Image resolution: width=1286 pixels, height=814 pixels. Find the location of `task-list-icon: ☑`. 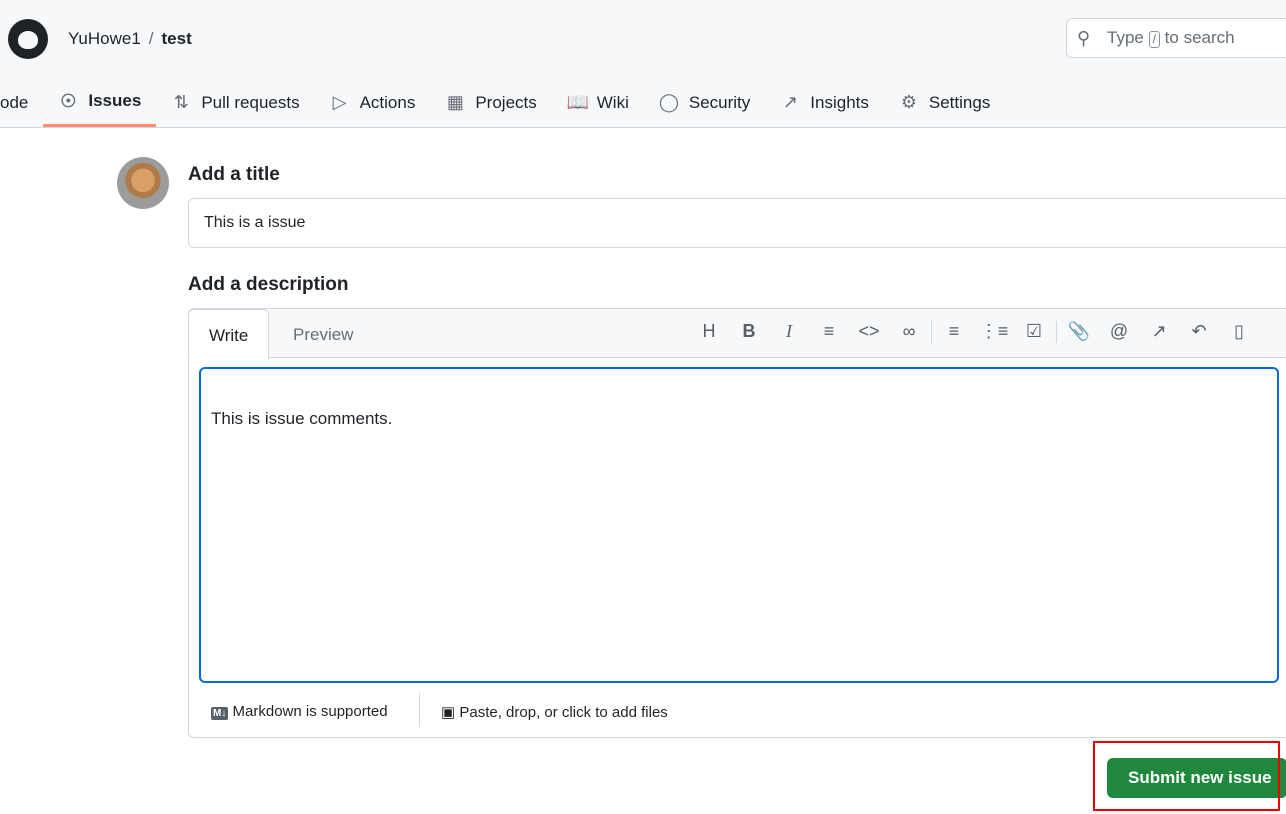

task-list-icon: ☑ is located at coordinates (1034, 332).